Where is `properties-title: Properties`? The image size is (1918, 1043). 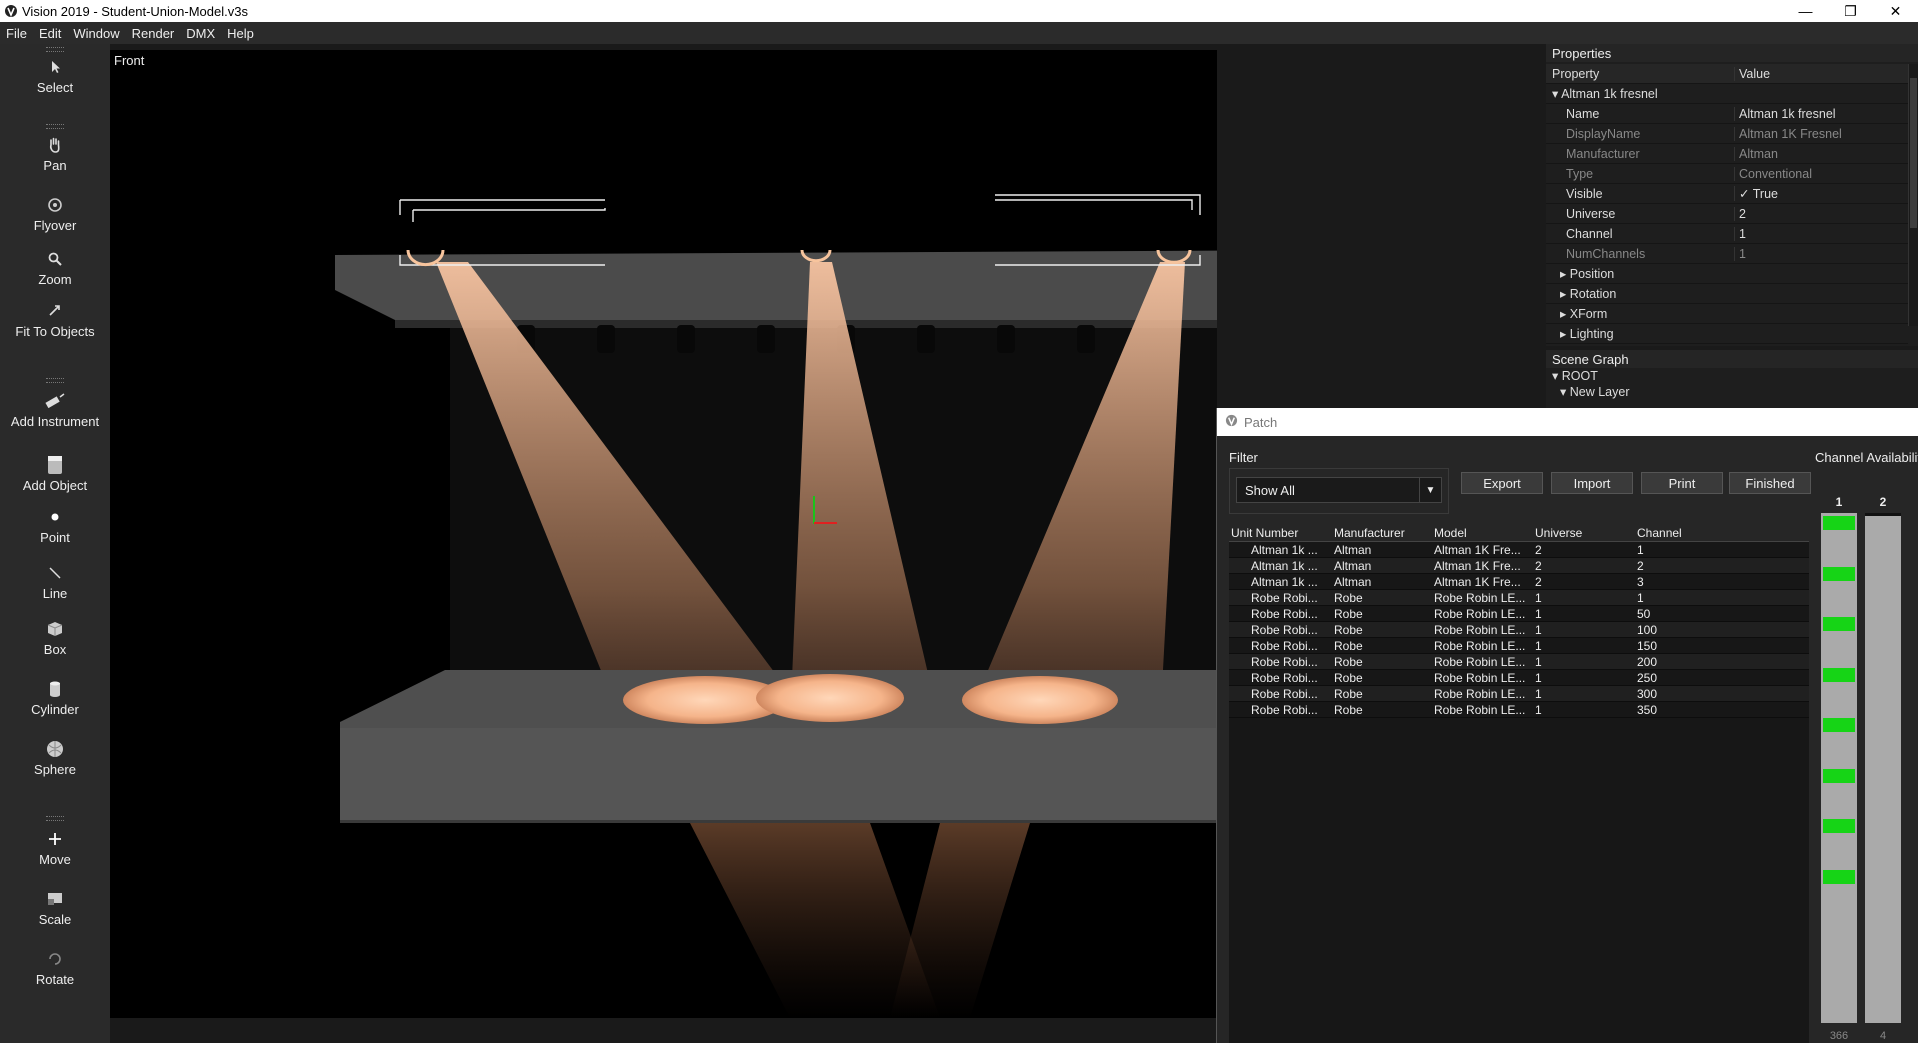 properties-title: Properties is located at coordinates (1732, 53).